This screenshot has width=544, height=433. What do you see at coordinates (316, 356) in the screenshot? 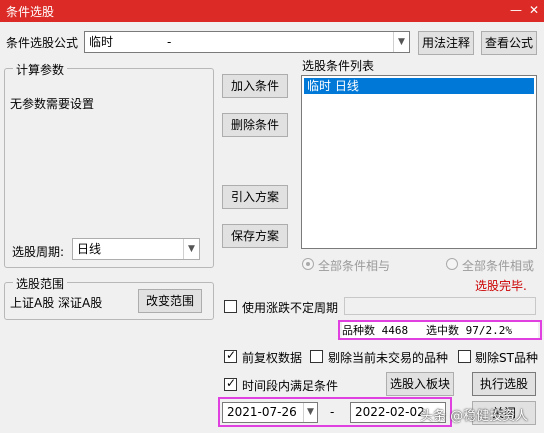
I see `exclude-untraded-checkbox` at bounding box center [316, 356].